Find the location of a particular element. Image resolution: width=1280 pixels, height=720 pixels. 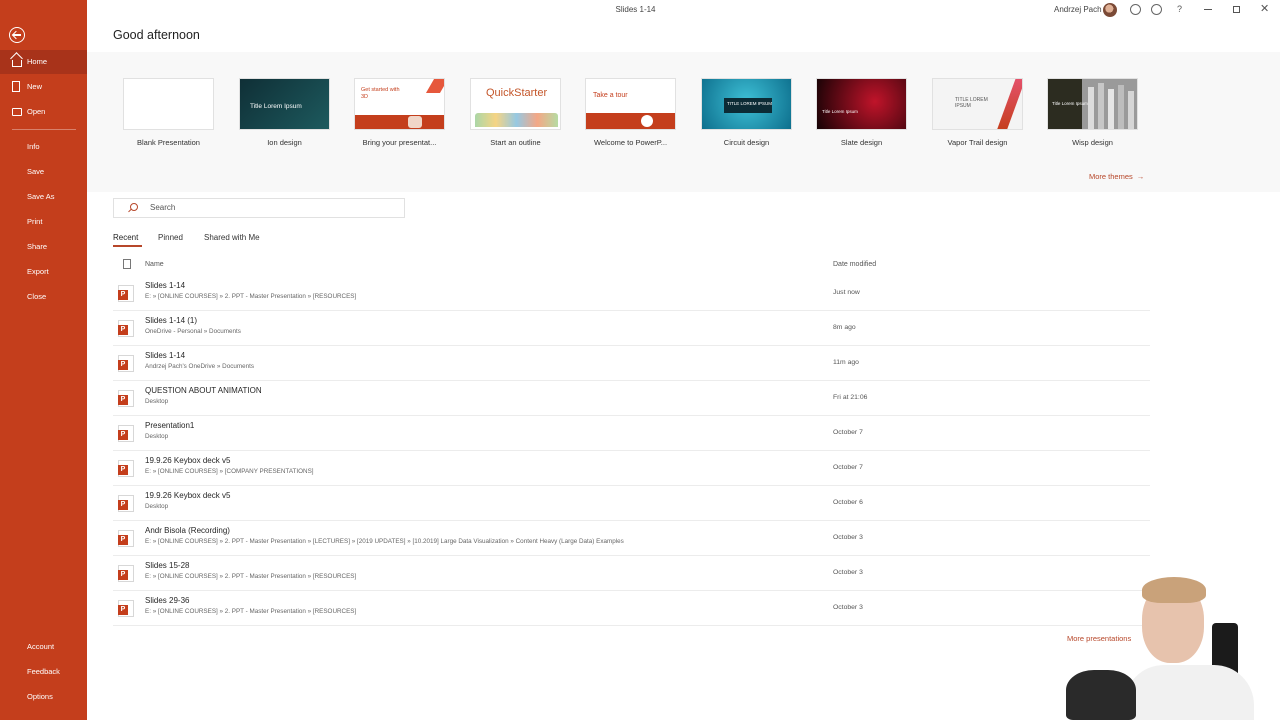

sidebar-item-info: Info is located at coordinates (43, 147).